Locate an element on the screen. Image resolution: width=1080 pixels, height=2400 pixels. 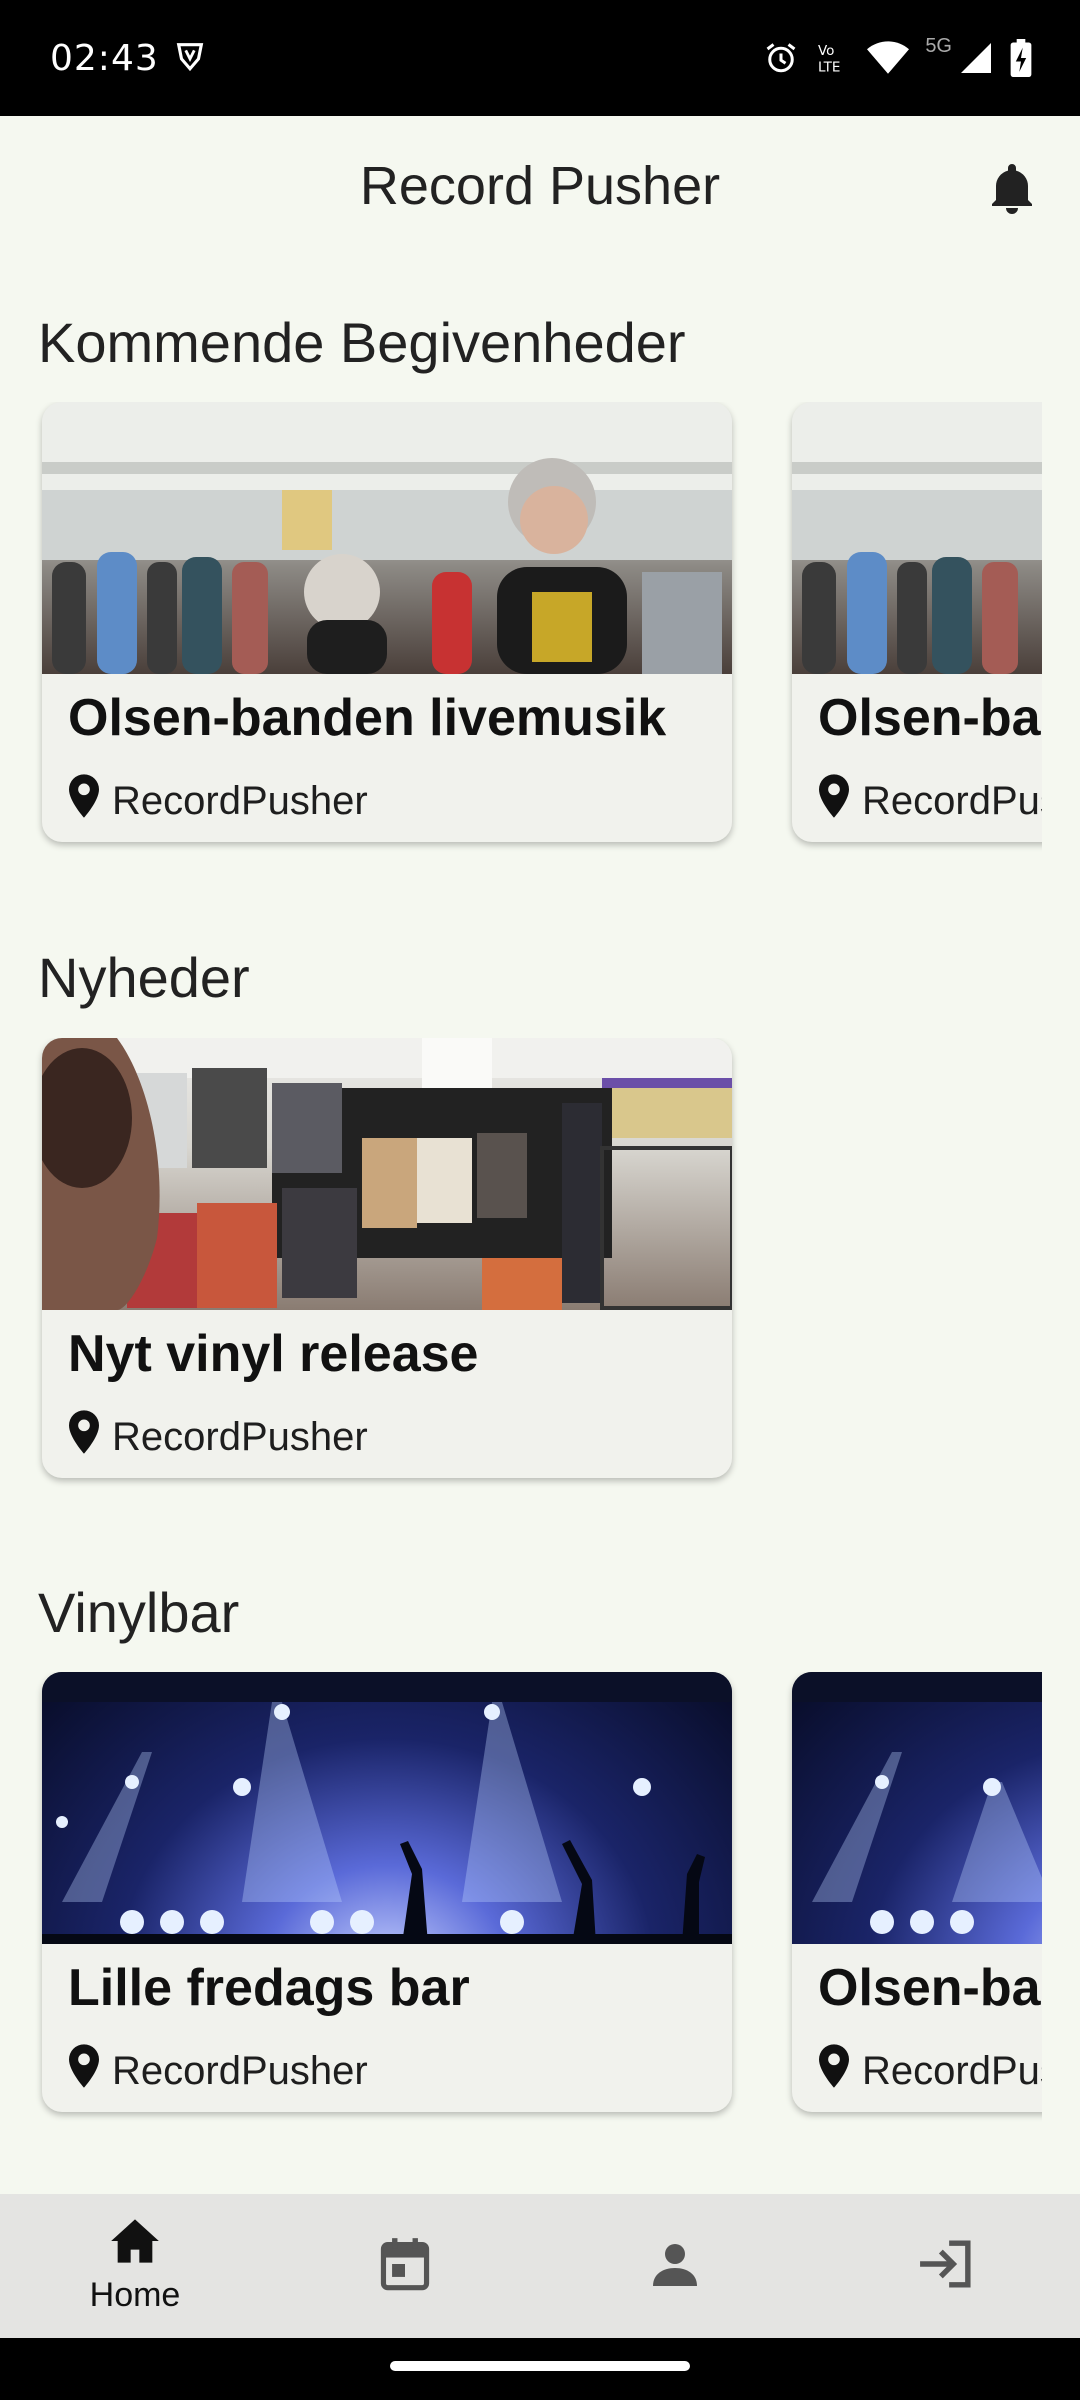
news-card: Nyt vinyl release RecordPusher is located at coordinates (387, 1258).